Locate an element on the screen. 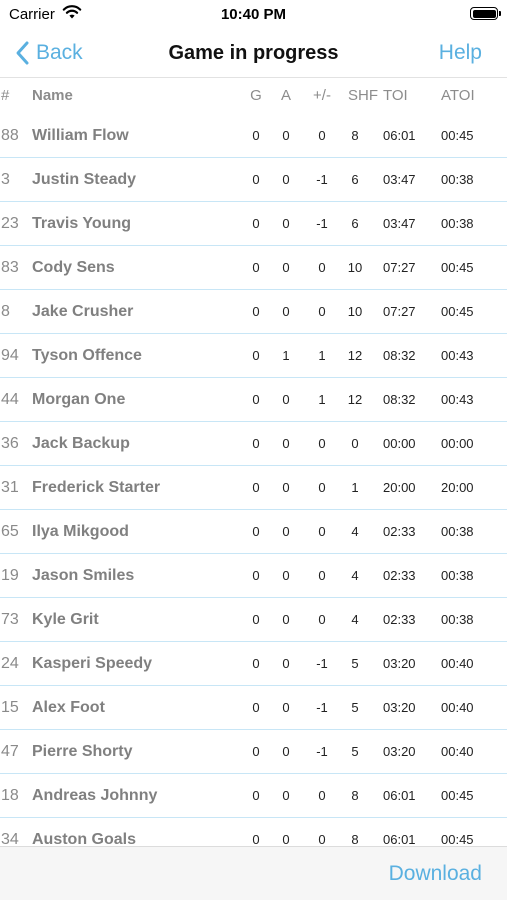 Image resolution: width=507 pixels, height=900 pixels. column-header-toi: TOI is located at coordinates (395, 95).